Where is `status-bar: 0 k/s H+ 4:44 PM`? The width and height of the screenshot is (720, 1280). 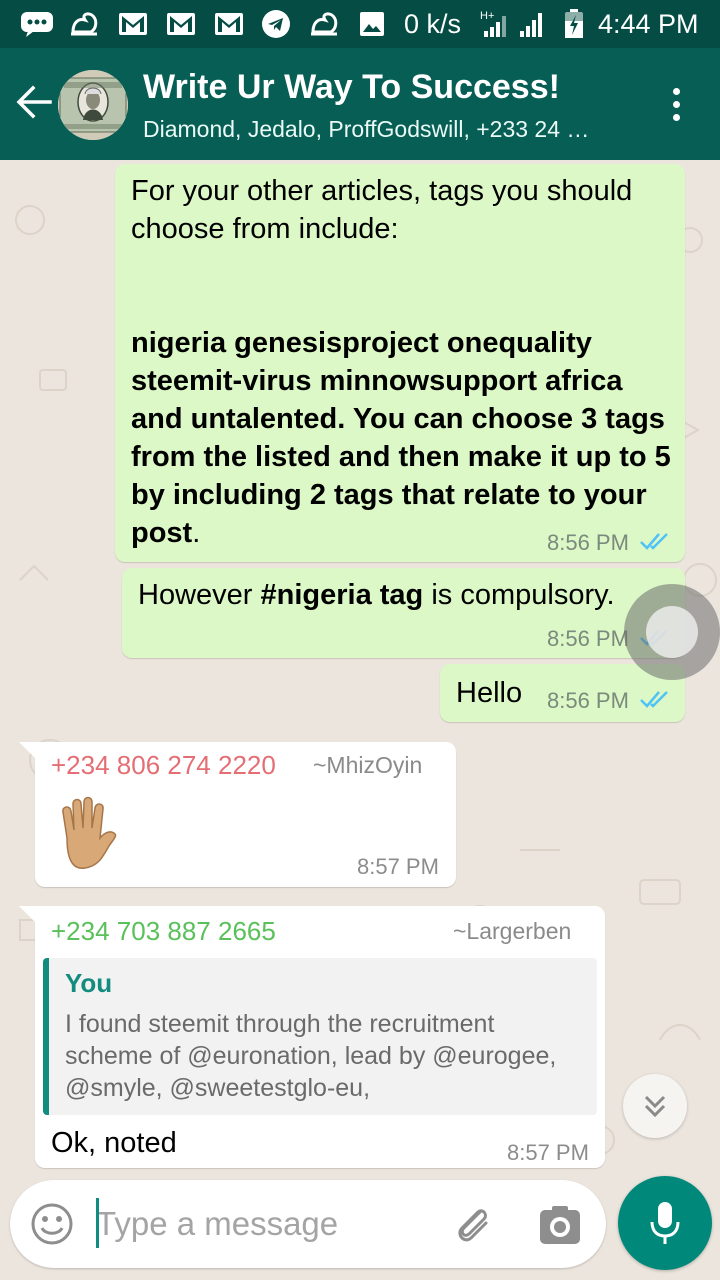 status-bar: 0 k/s H+ 4:44 PM is located at coordinates (360, 24).